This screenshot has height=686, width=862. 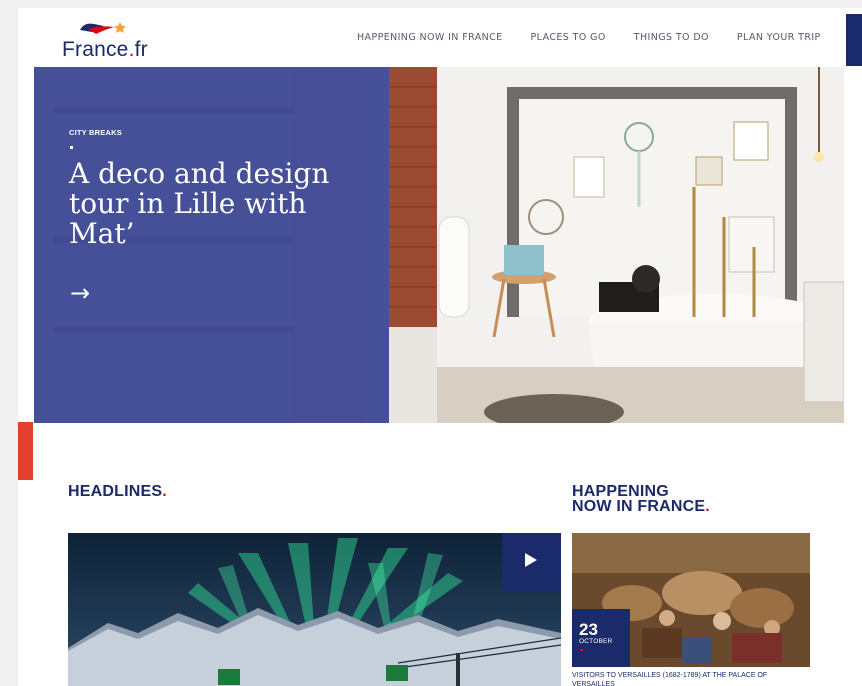 What do you see at coordinates (854, 40) in the screenshot?
I see `side-panel-tab` at bounding box center [854, 40].